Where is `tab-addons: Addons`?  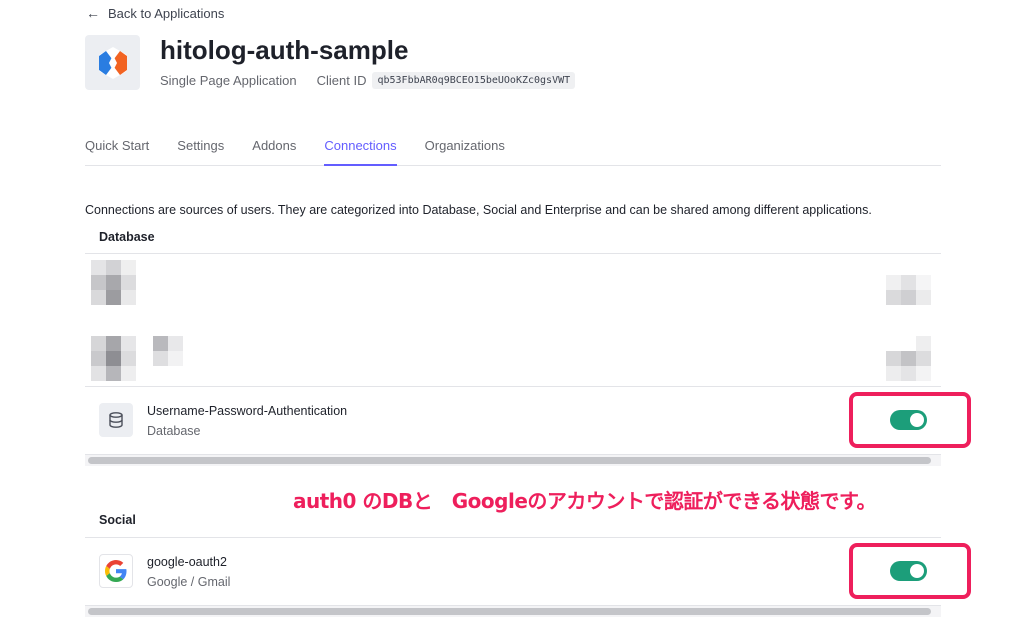 tab-addons: Addons is located at coordinates (274, 147).